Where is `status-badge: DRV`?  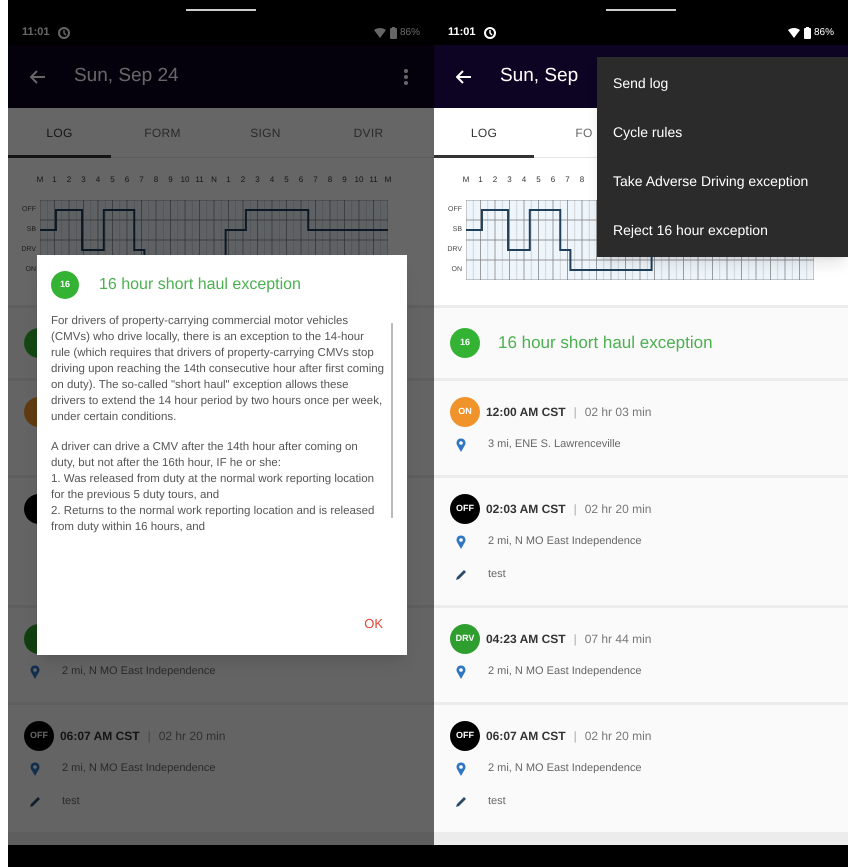
status-badge: DRV is located at coordinates (465, 639).